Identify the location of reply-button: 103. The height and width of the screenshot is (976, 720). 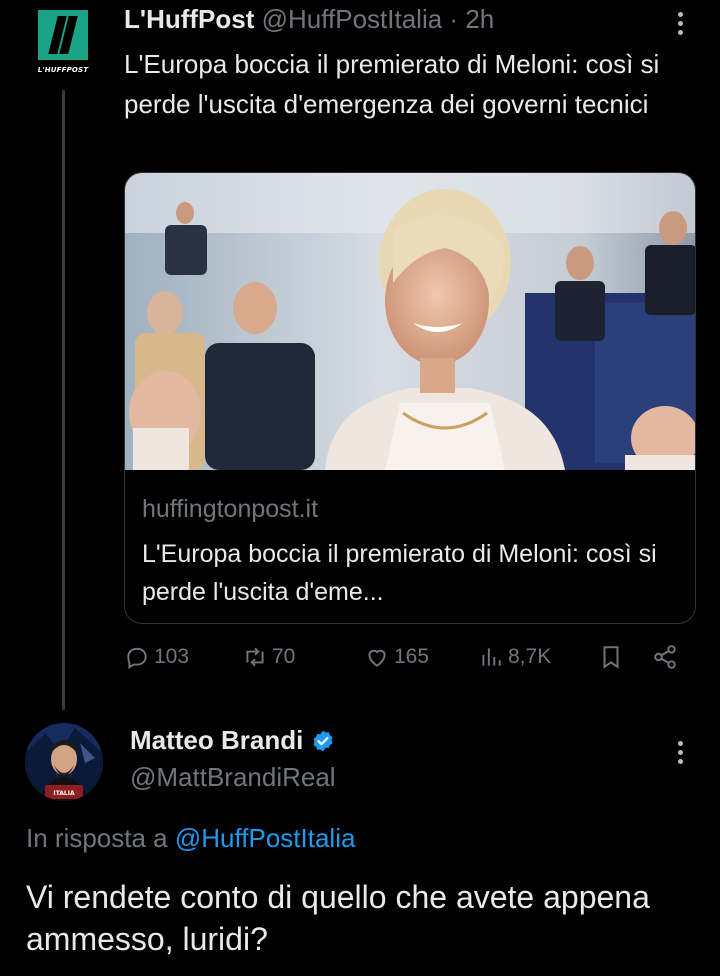
(156, 657).